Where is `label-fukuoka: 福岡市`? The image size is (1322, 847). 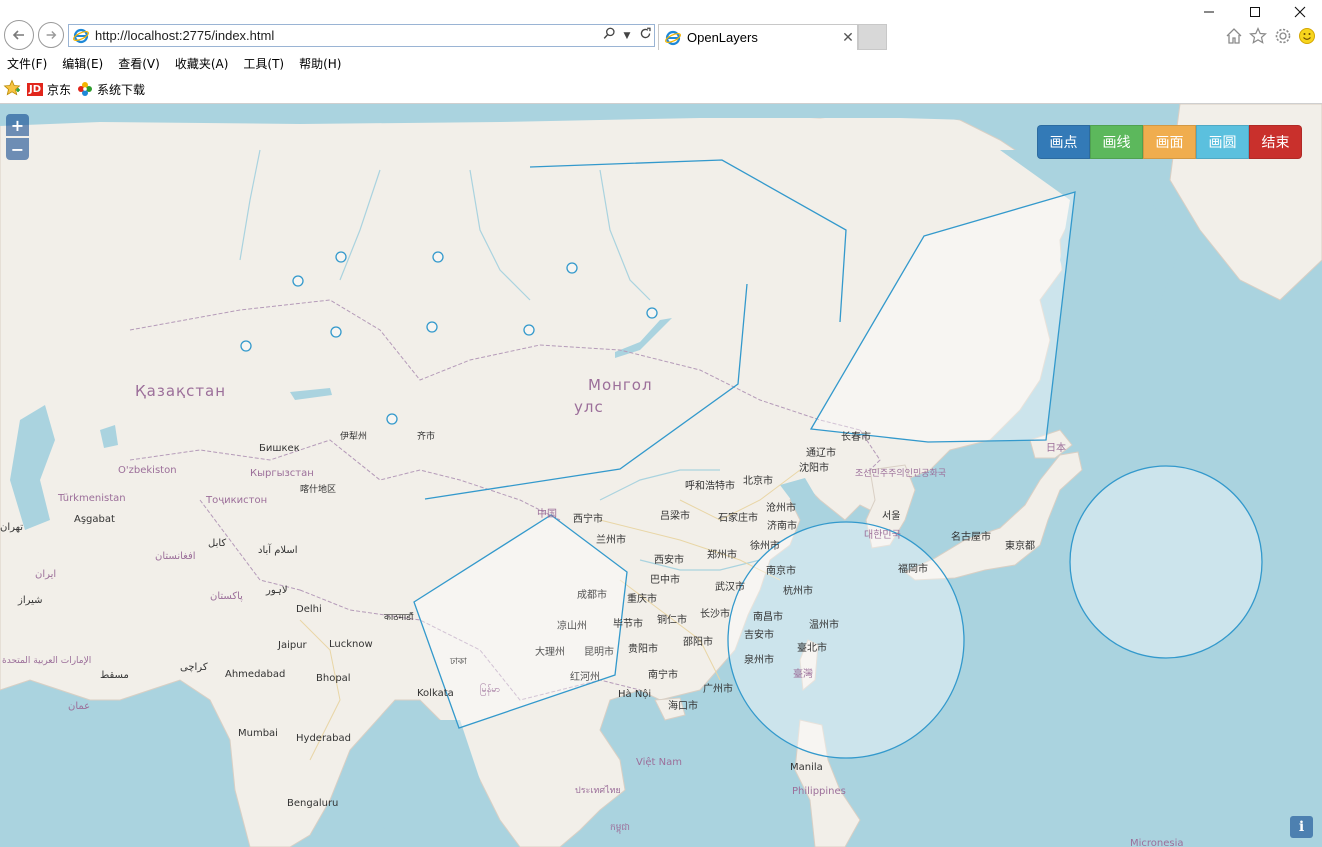 label-fukuoka: 福岡市 is located at coordinates (913, 568).